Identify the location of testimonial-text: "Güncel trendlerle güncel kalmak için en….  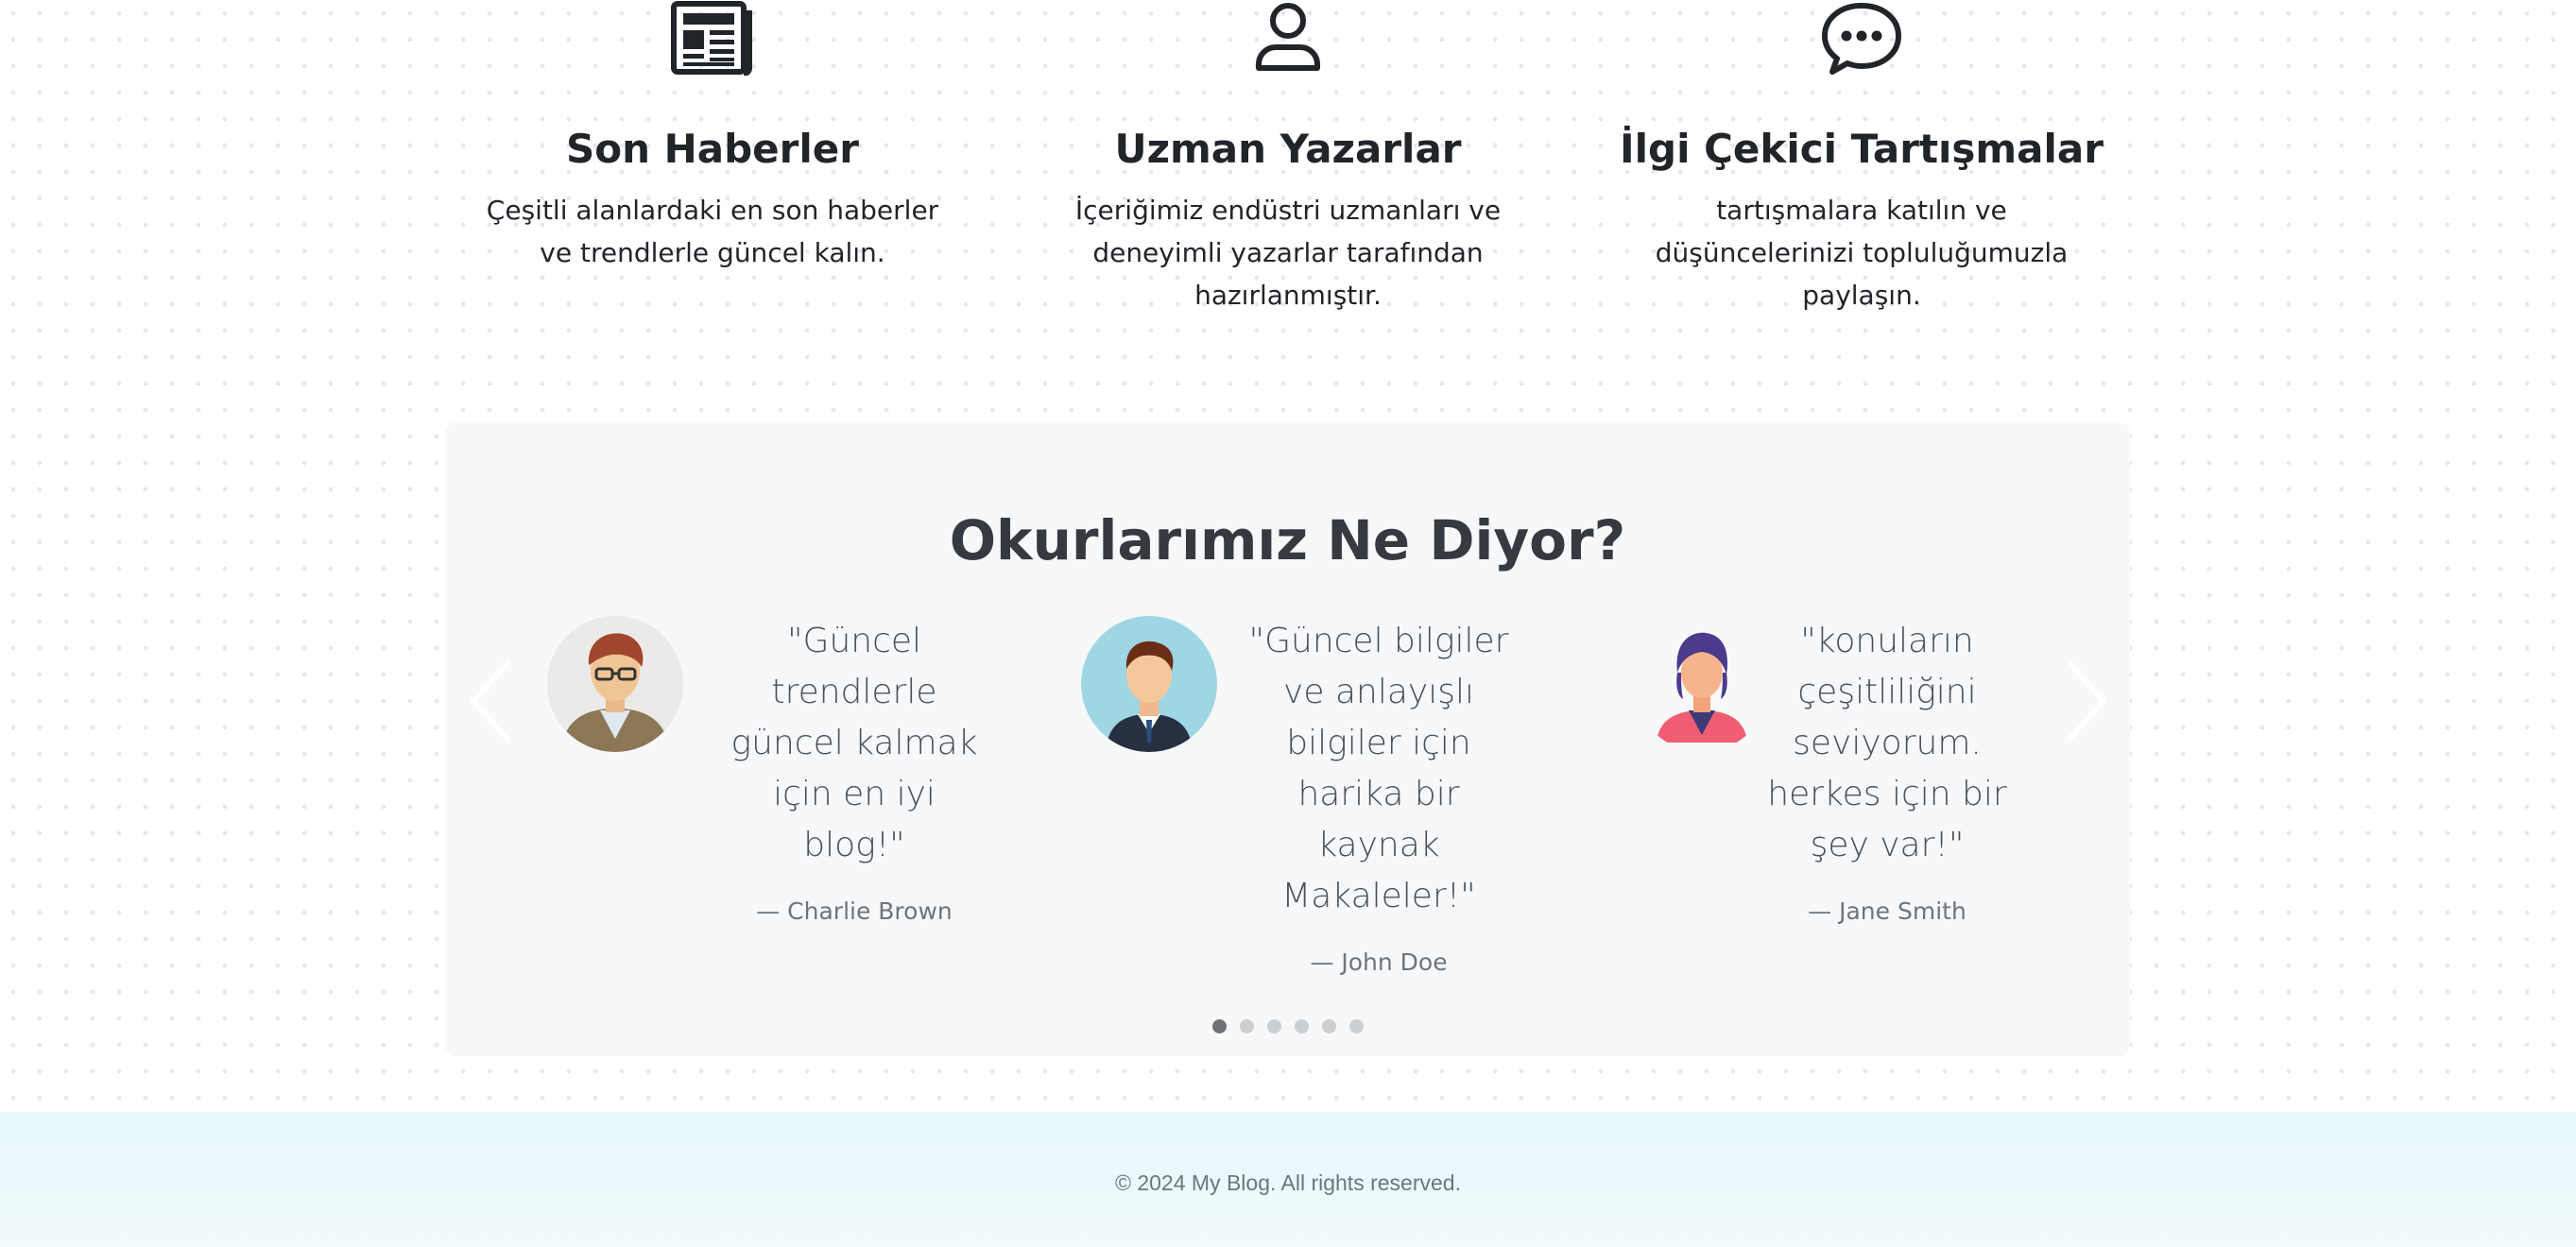
(854, 771).